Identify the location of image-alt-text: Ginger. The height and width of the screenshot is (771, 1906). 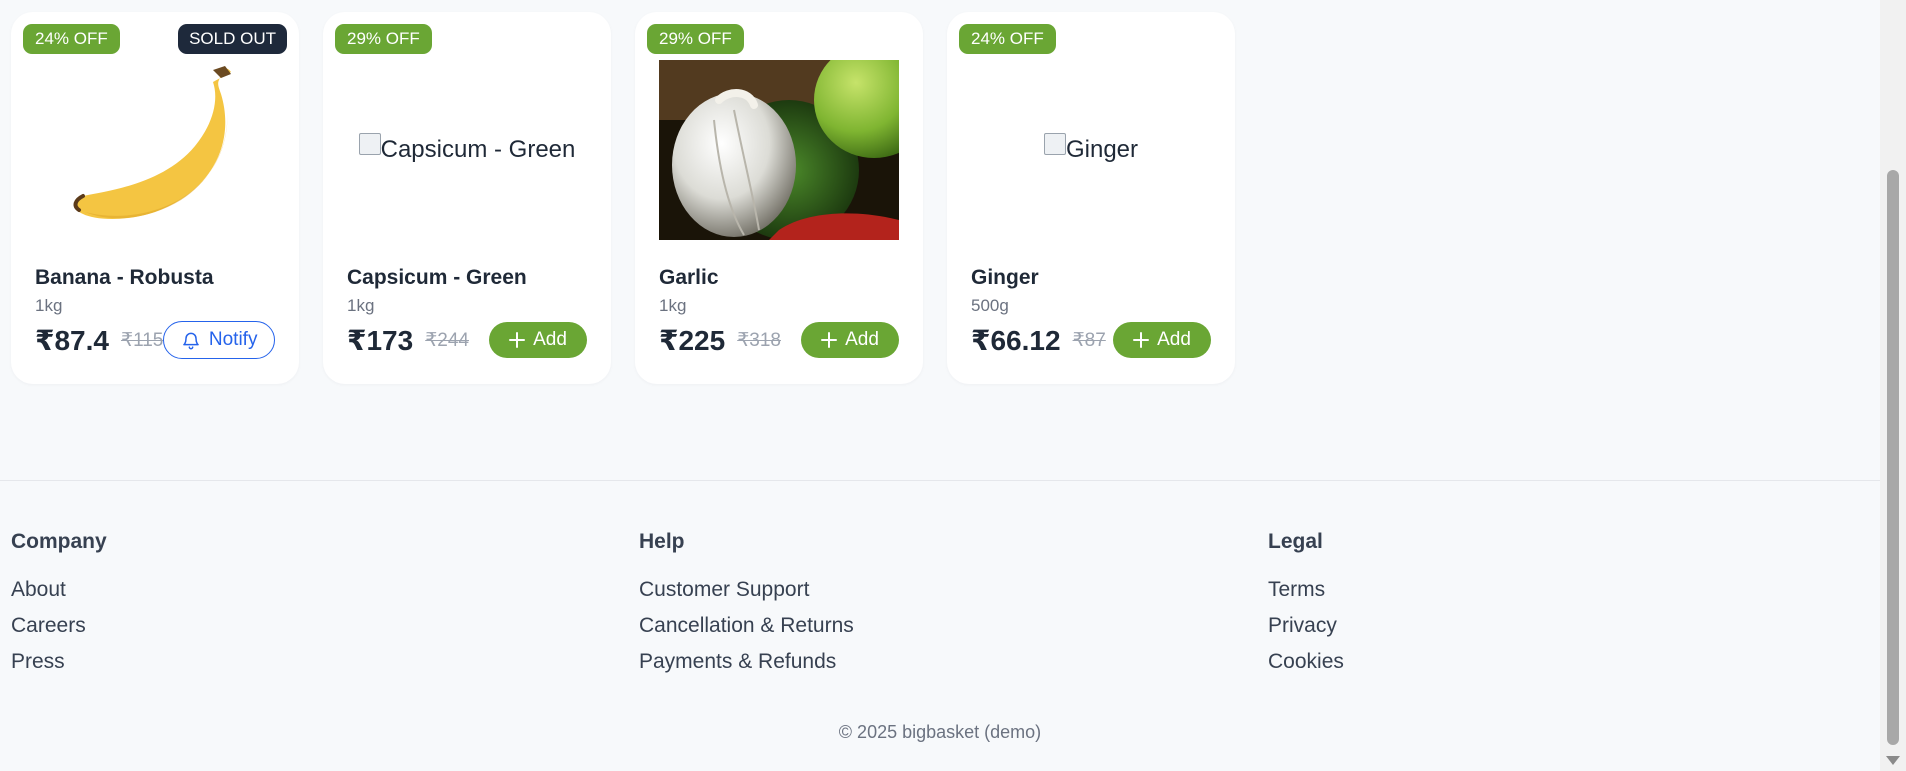
(1102, 149).